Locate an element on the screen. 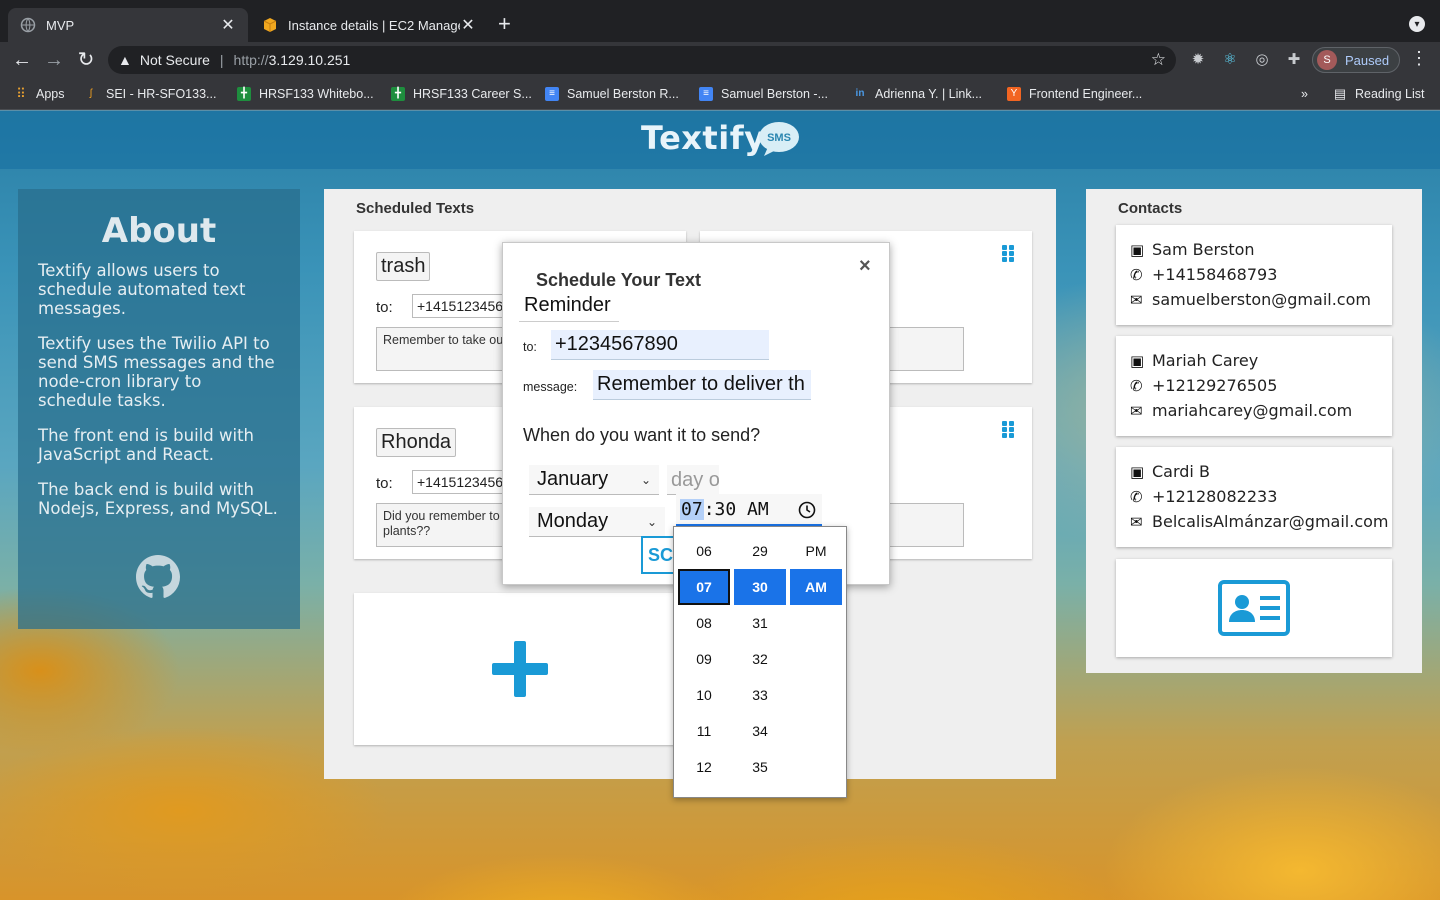 Image resolution: width=1440 pixels, height=900 pixels. sms-bubble-icon: SMS is located at coordinates (779, 139).